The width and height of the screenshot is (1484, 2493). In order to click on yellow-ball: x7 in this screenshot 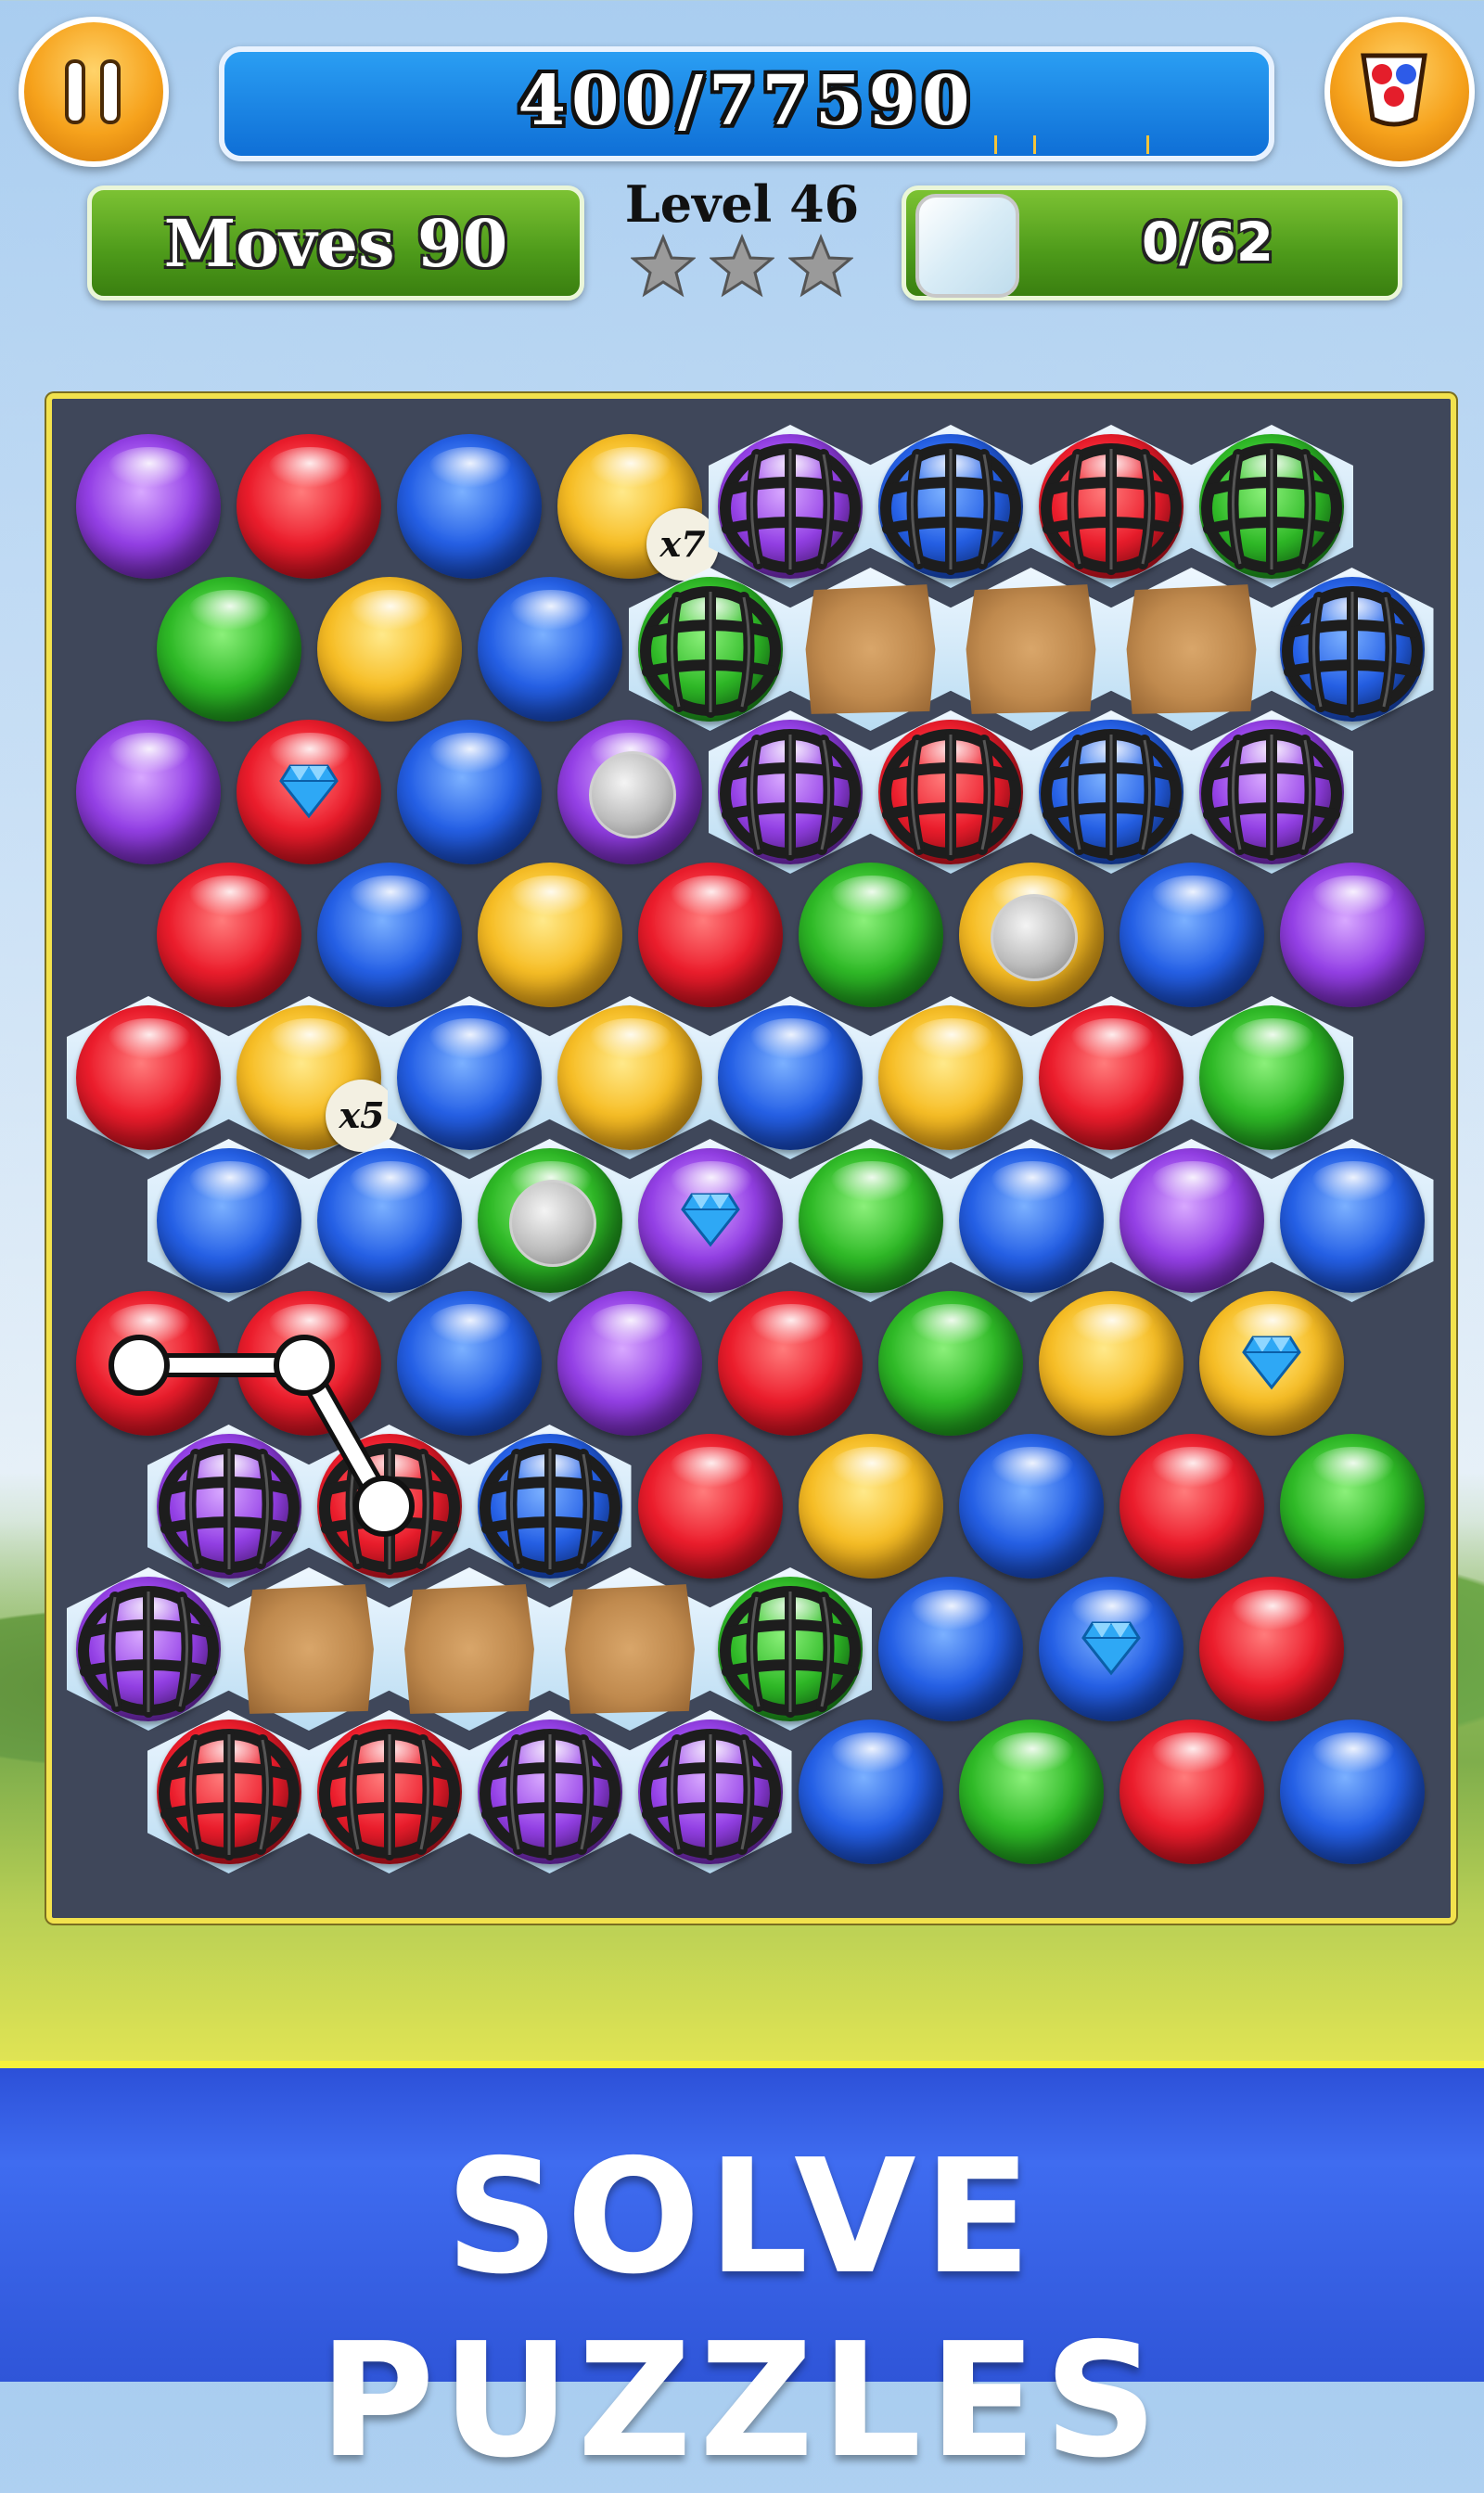, I will do `click(636, 510)`.